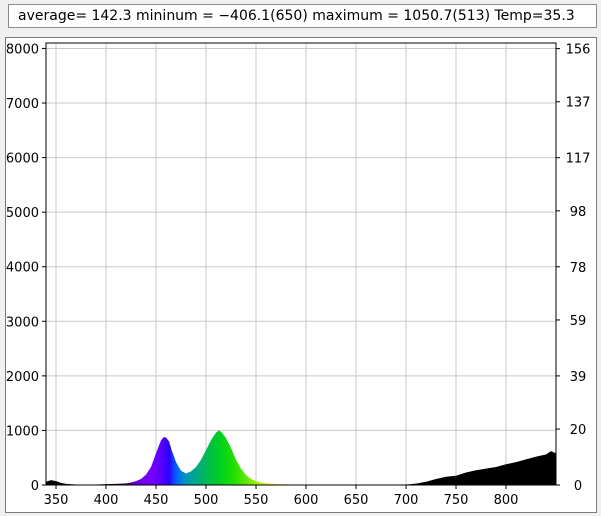 Image resolution: width=601 pixels, height=516 pixels. Describe the element at coordinates (22, 104) in the screenshot. I see `y-tick-label: 7000` at that location.